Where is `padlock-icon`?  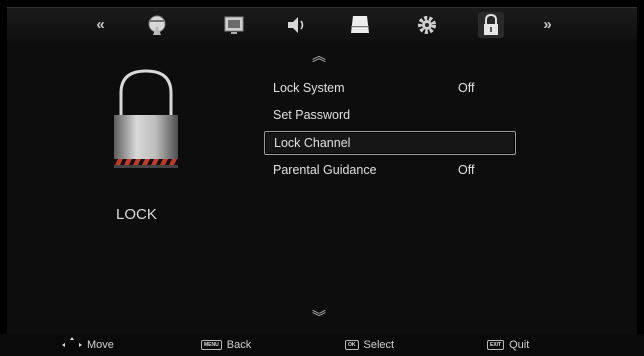
padlock-icon is located at coordinates (491, 24).